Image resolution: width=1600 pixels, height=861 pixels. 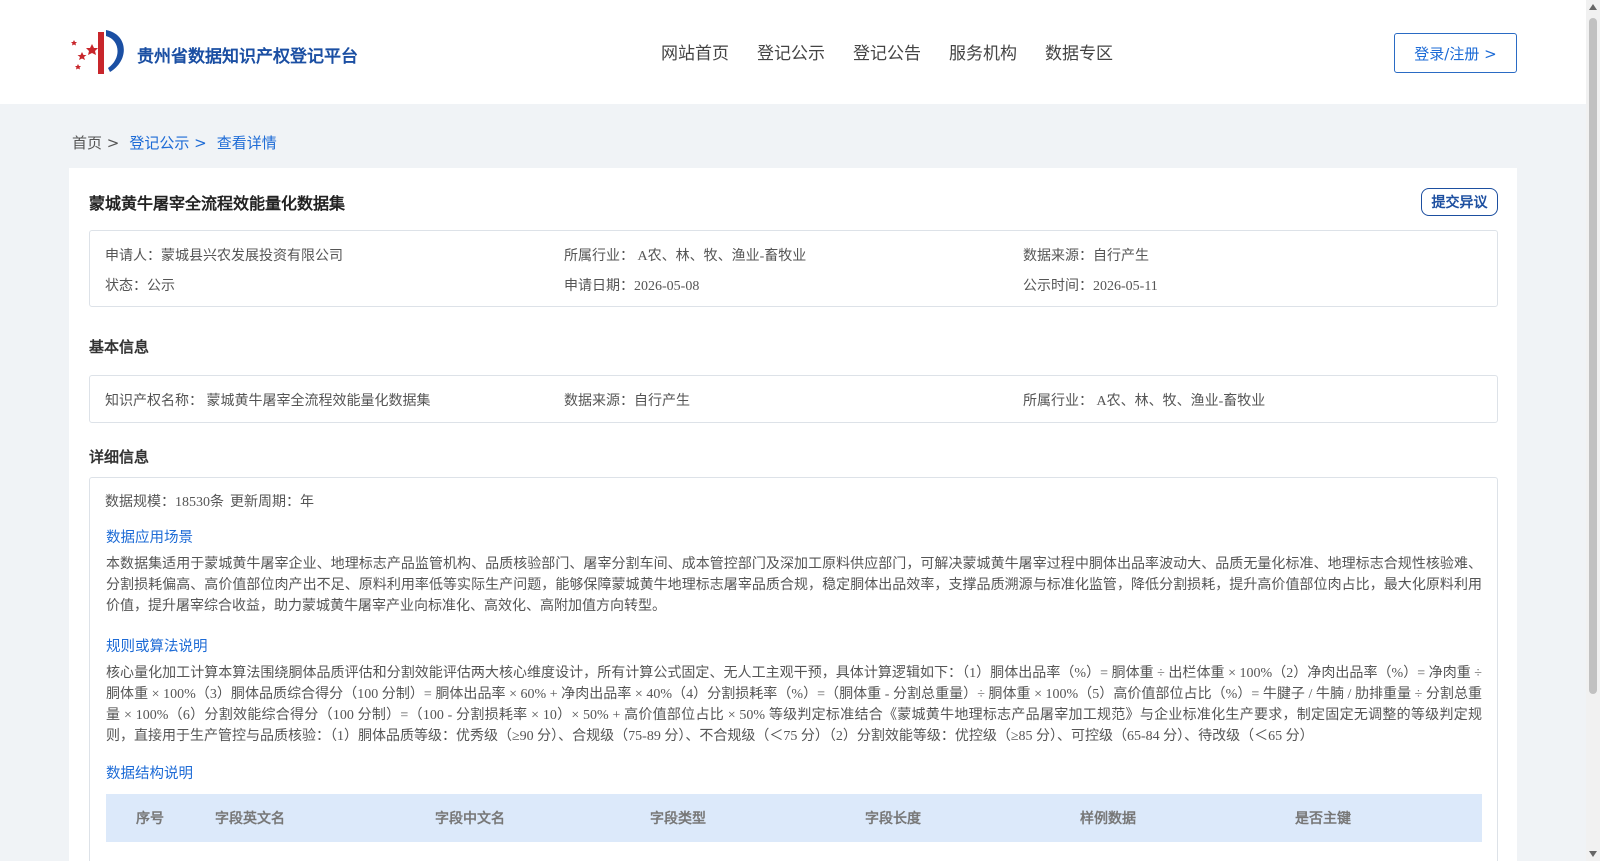 What do you see at coordinates (100, 52) in the screenshot?
I see `platform-logo-icon` at bounding box center [100, 52].